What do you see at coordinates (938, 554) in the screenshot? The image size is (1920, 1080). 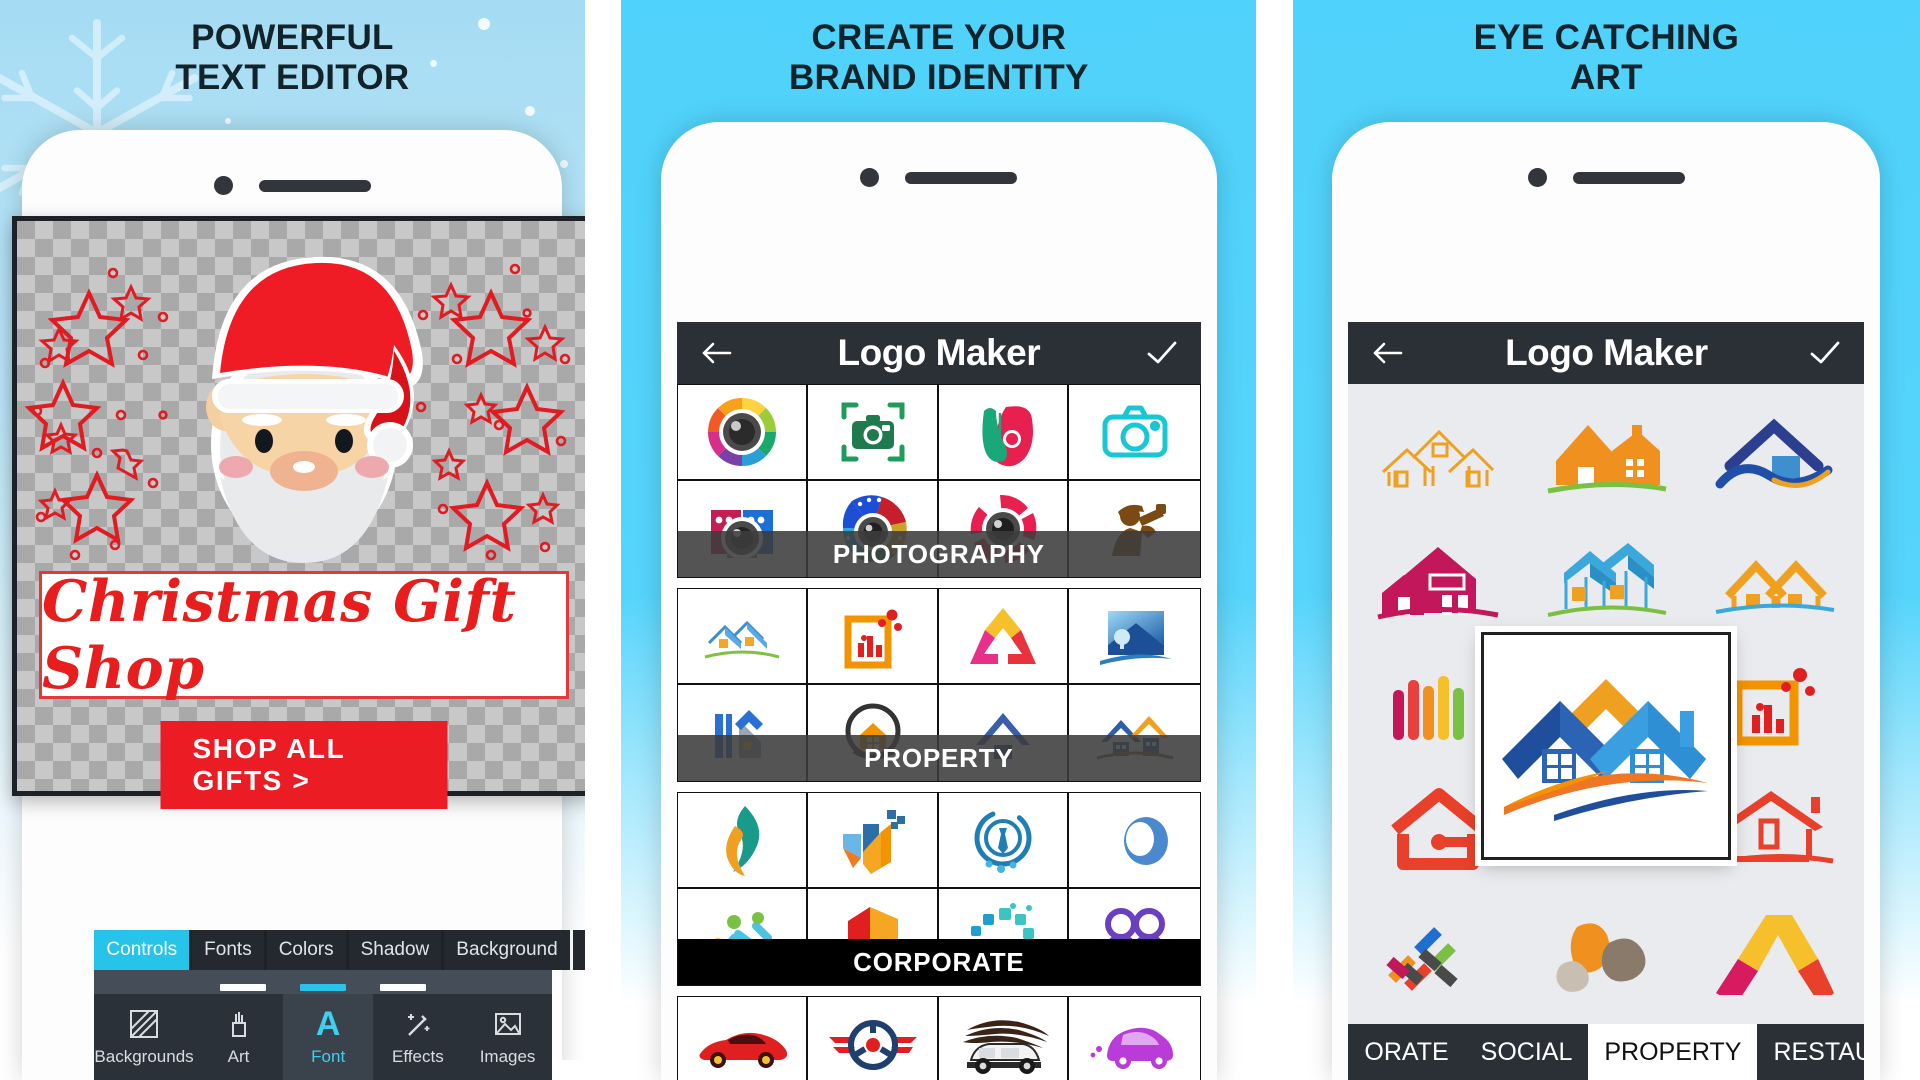 I see `category-label: PHOTOGRAPHY` at bounding box center [938, 554].